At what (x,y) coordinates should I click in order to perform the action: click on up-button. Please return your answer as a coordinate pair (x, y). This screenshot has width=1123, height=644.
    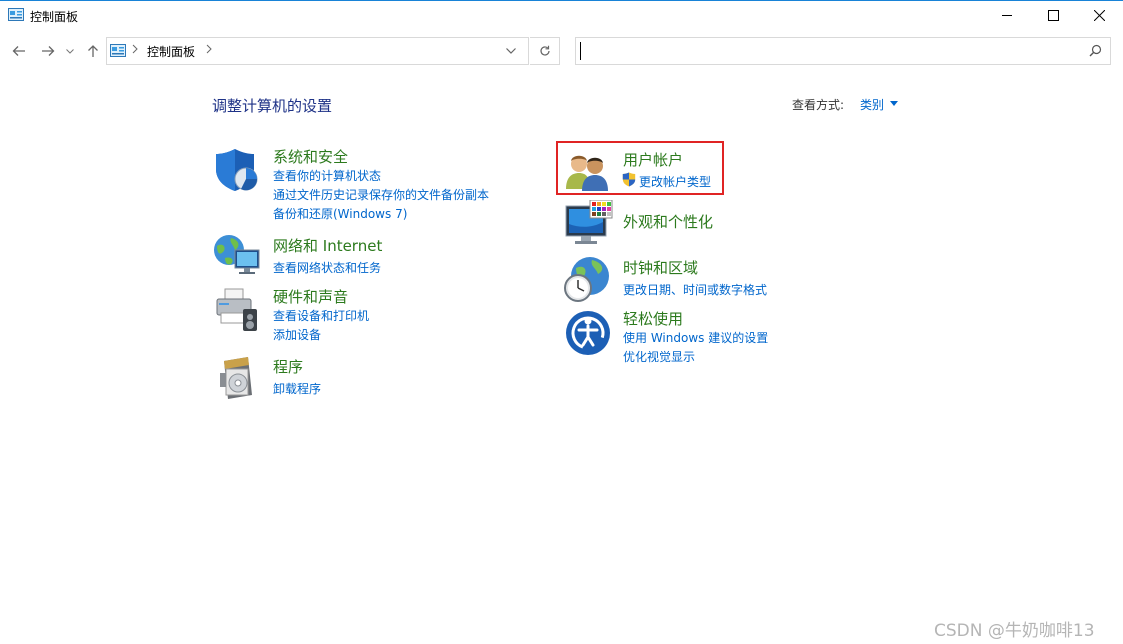
    Looking at the image, I should click on (93, 51).